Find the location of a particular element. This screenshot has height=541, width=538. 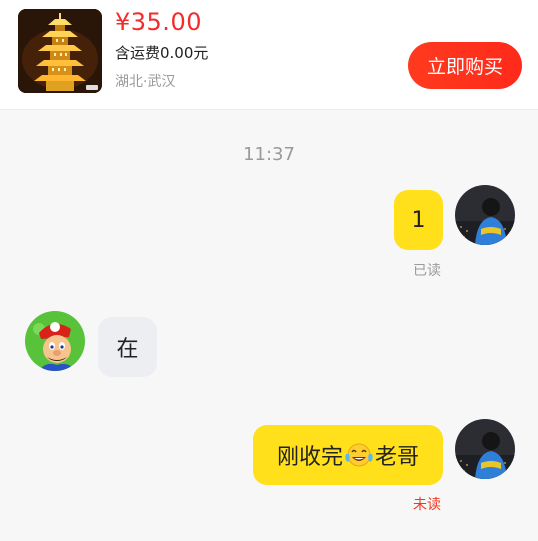

buy-now-button: 立即购买 is located at coordinates (465, 65).